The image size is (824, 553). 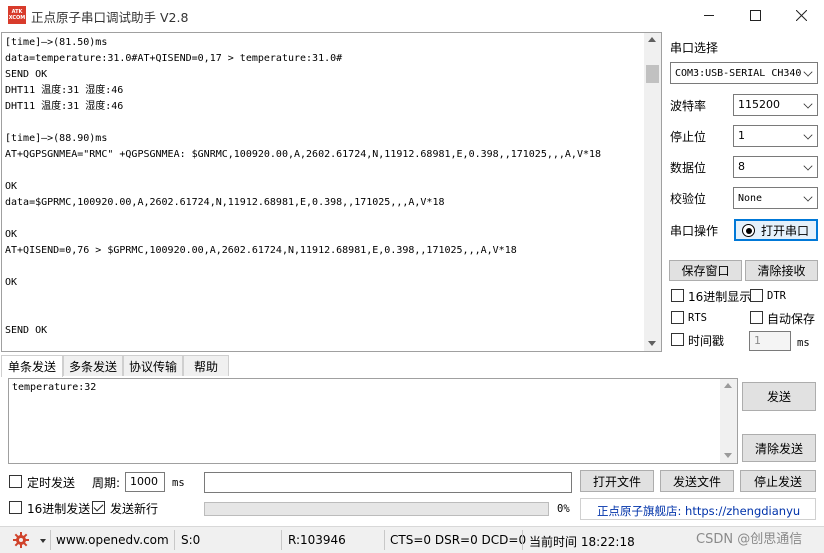 I want to click on open-port-label: 打开串口, so click(x=784, y=230).